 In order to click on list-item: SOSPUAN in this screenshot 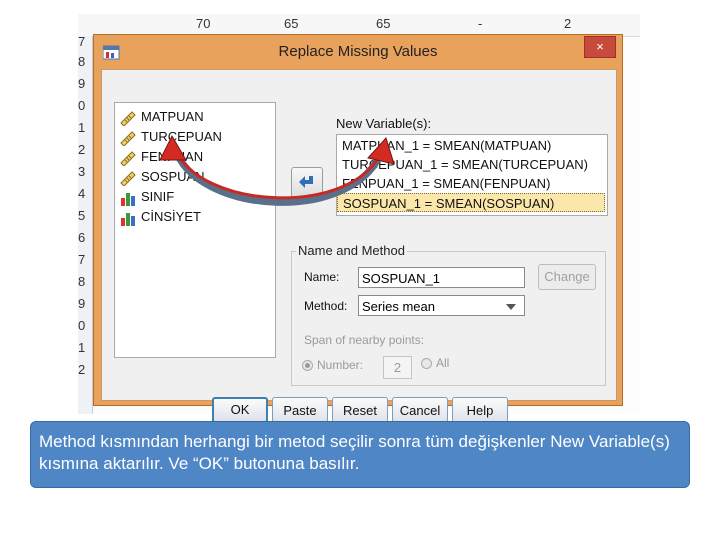, I will do `click(162, 177)`.